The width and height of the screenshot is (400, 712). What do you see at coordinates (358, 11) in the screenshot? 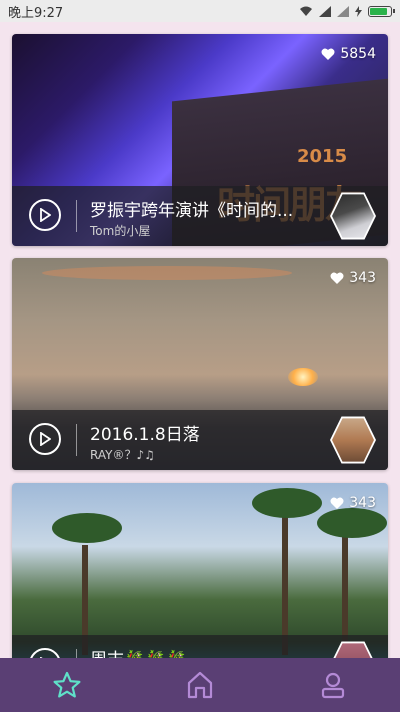
I see `charging-icon` at bounding box center [358, 11].